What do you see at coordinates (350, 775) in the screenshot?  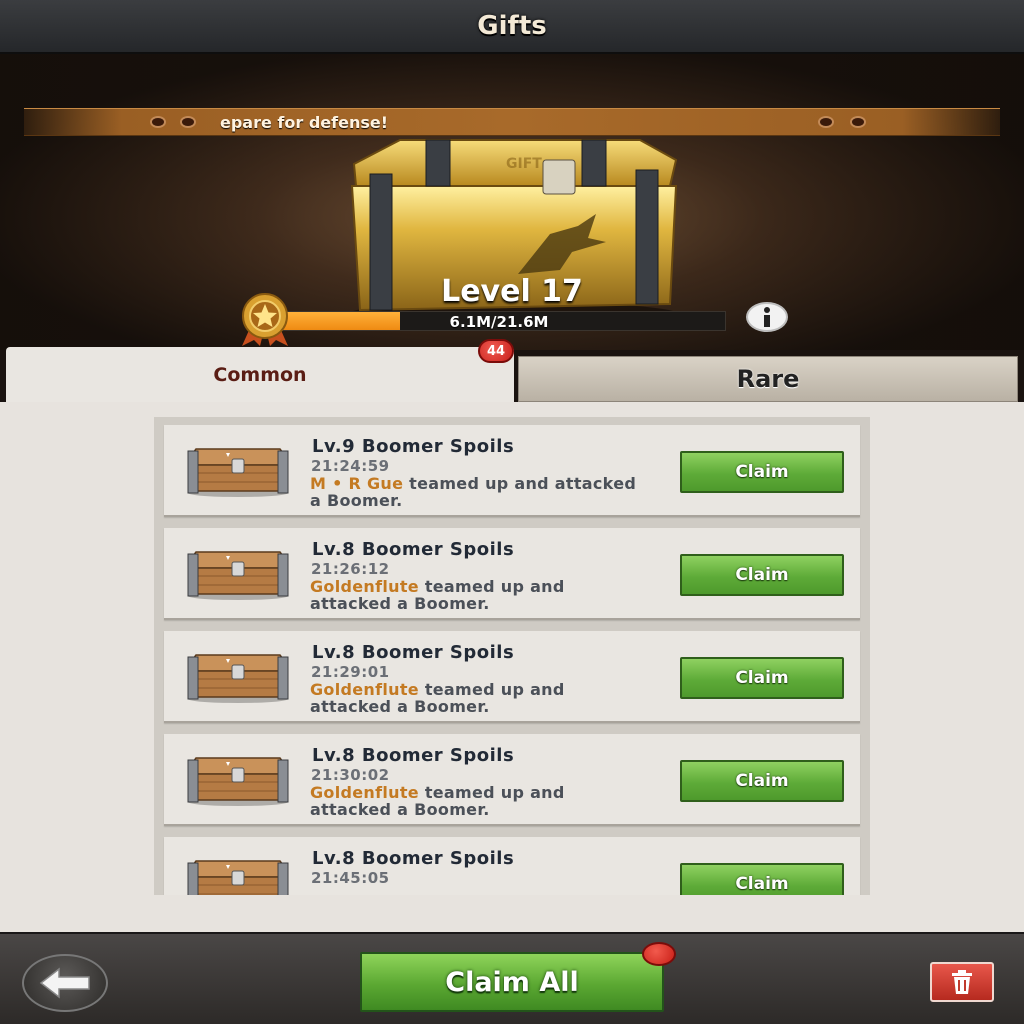 I see `gift-time: 21:30:02` at bounding box center [350, 775].